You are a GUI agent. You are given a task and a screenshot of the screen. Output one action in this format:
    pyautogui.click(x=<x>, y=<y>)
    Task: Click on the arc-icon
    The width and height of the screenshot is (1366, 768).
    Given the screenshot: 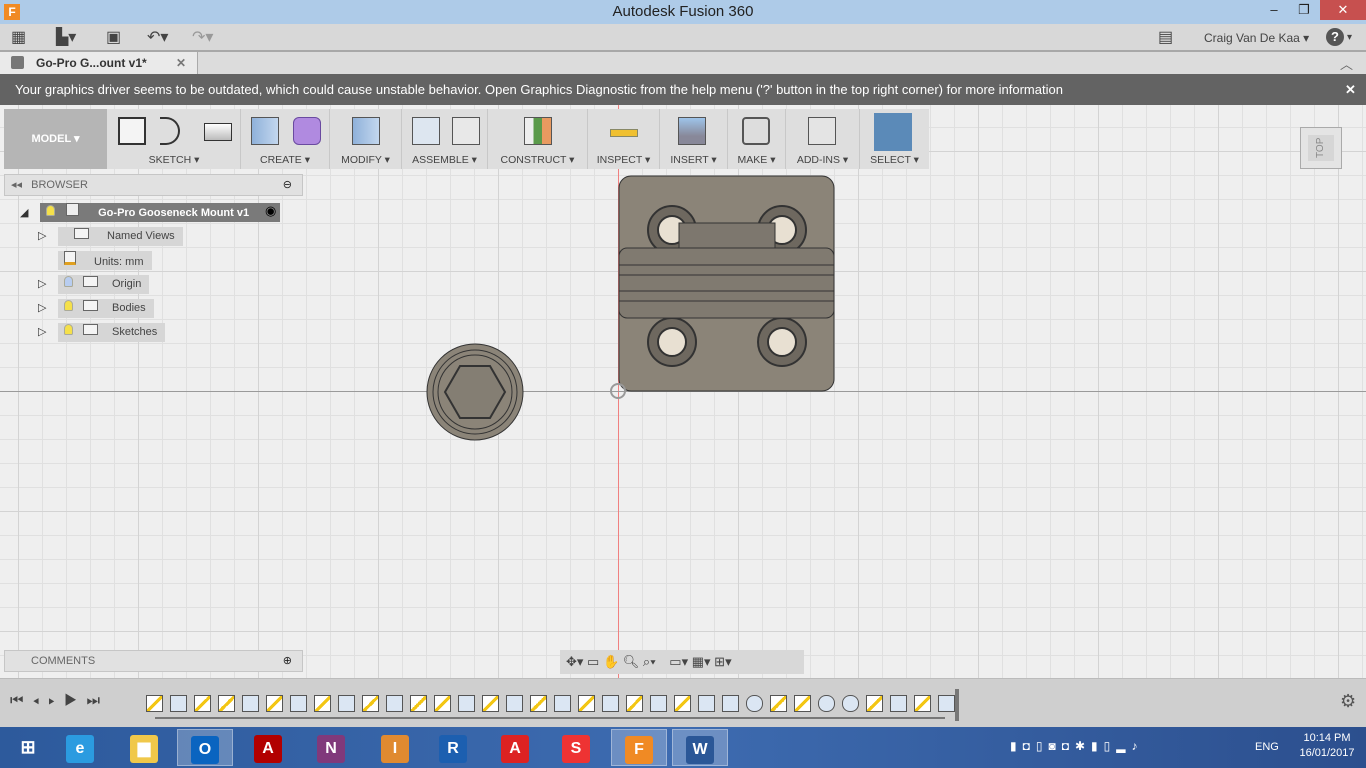 What is the action you would take?
    pyautogui.click(x=170, y=131)
    